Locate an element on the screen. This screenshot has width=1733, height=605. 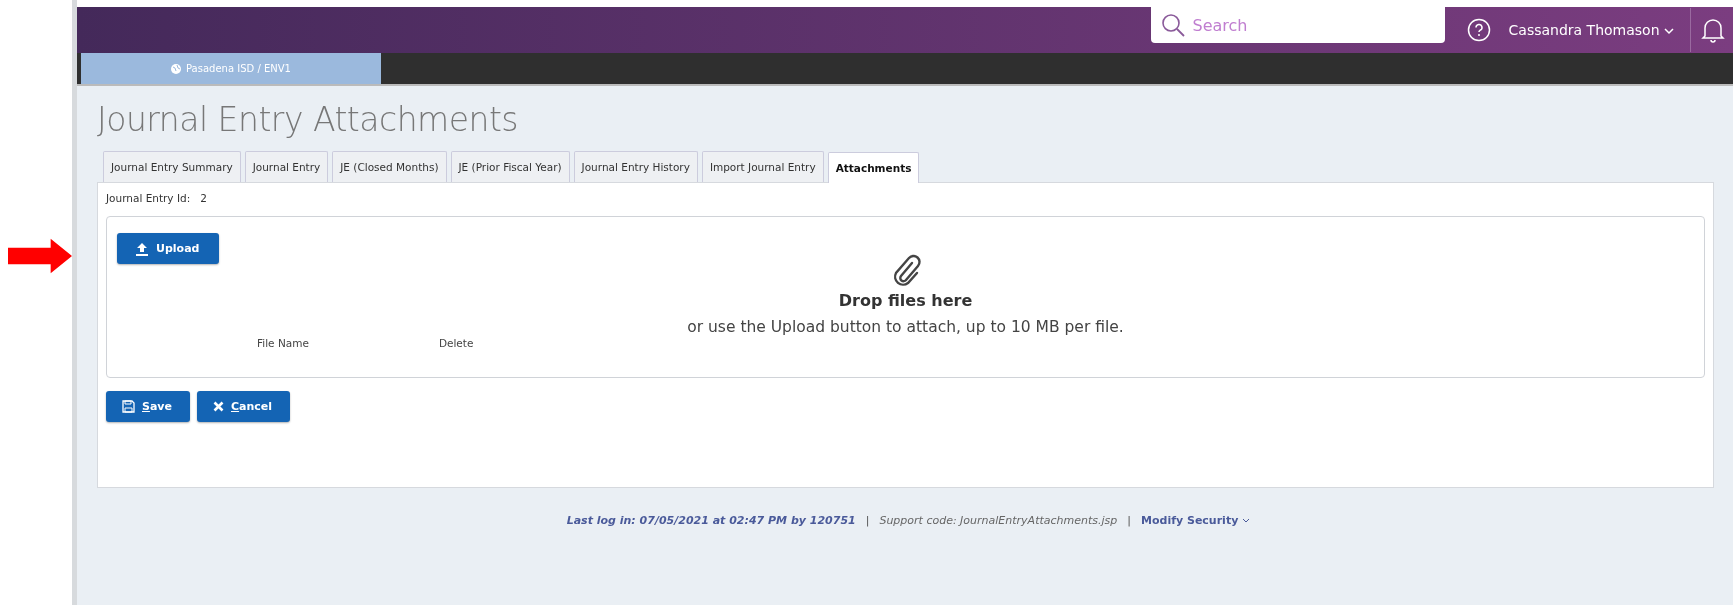
tab: Journal Entry is located at coordinates (286, 166).